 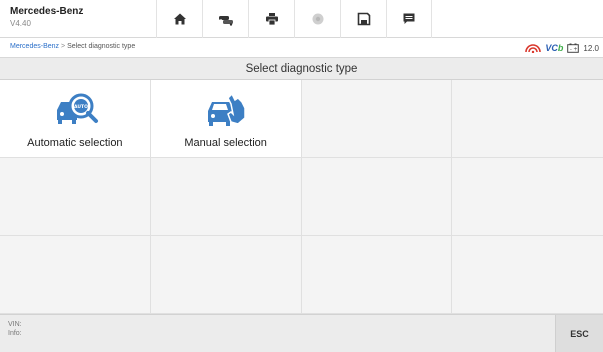 I want to click on save-icon, so click(x=363, y=19).